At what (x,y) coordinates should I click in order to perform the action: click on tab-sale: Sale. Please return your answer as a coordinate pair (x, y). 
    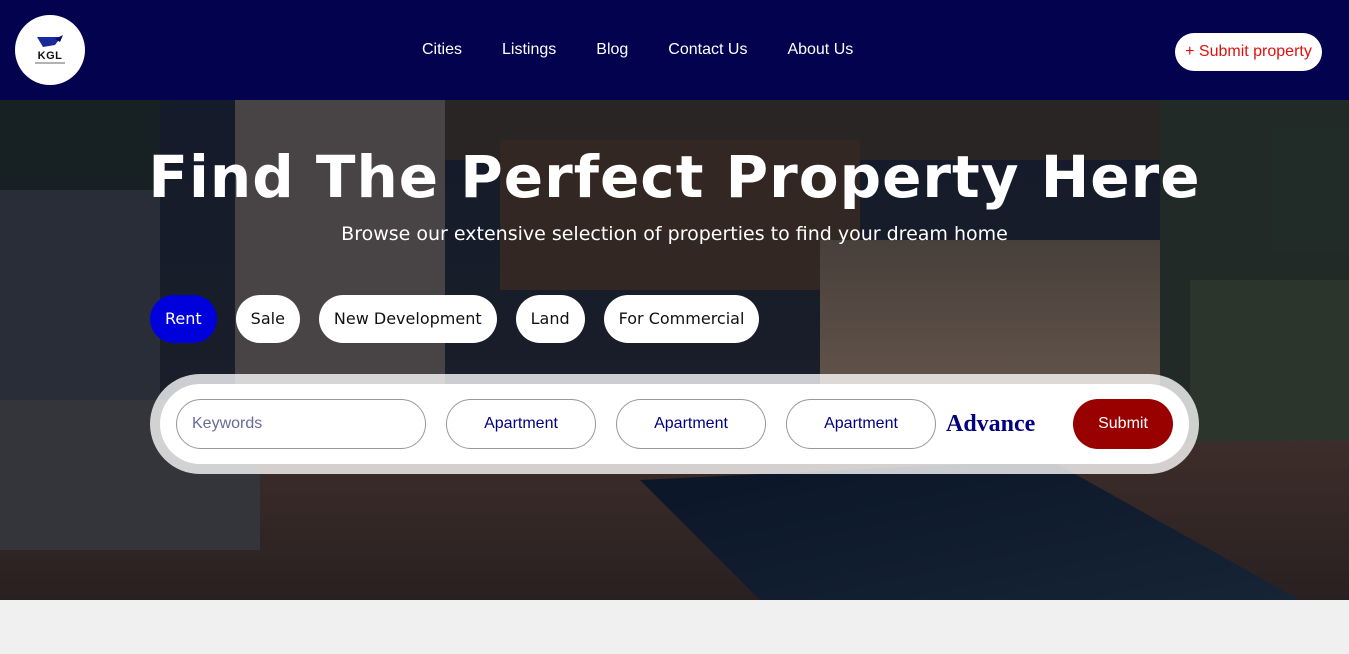
    Looking at the image, I should click on (267, 319).